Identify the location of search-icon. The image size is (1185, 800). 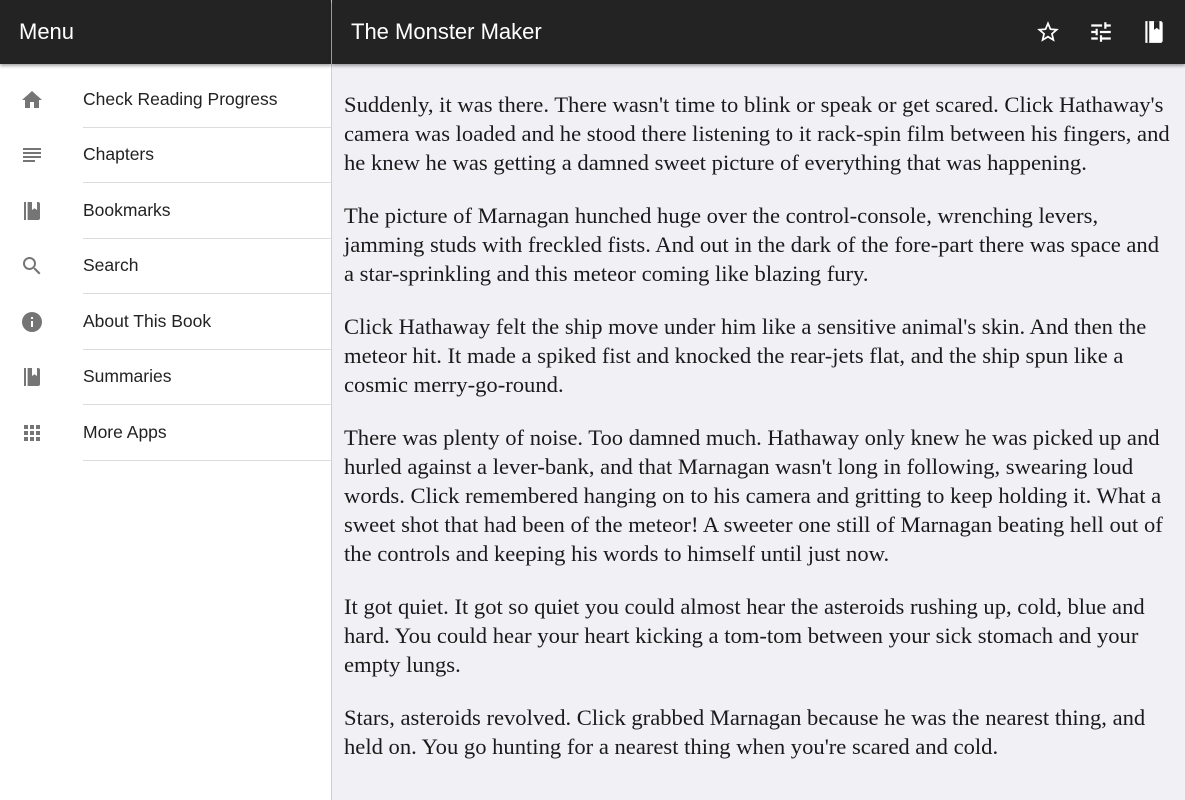
(32, 266).